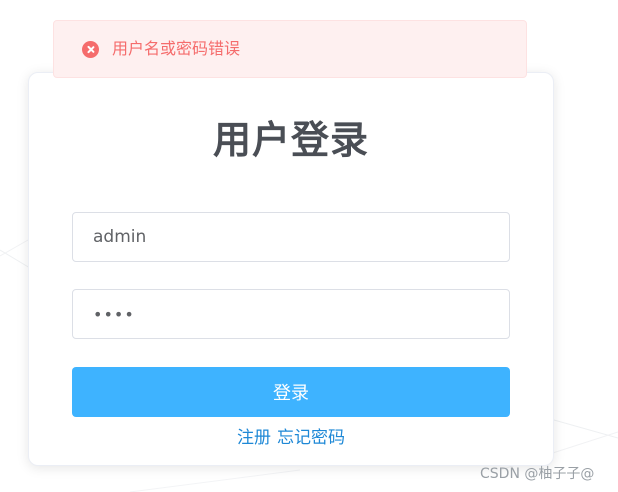 This screenshot has width=618, height=492. I want to click on error-message: 用户名或密码错误, so click(176, 48).